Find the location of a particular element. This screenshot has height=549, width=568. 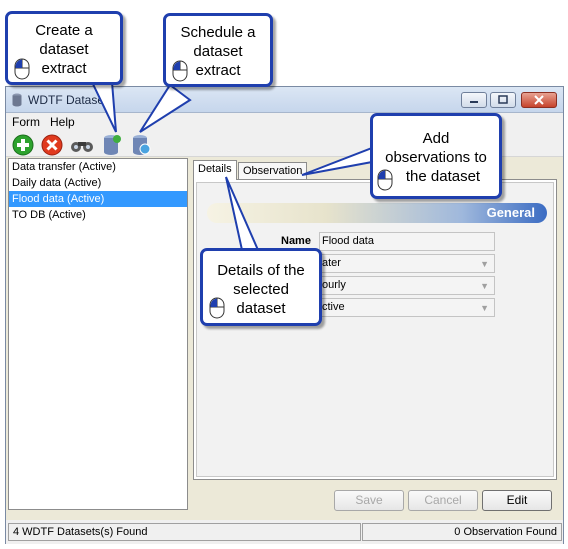

callout-line: Details of the is located at coordinates (261, 270).